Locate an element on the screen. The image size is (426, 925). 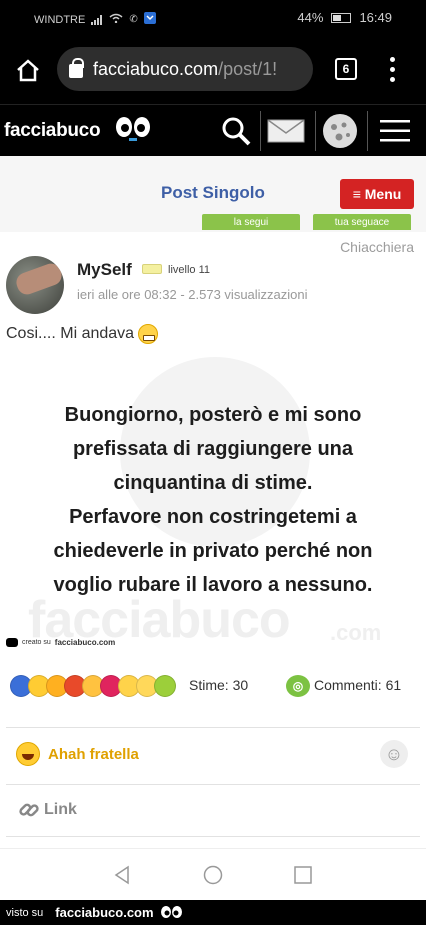
user-level: livello 11 is located at coordinates (189, 270).